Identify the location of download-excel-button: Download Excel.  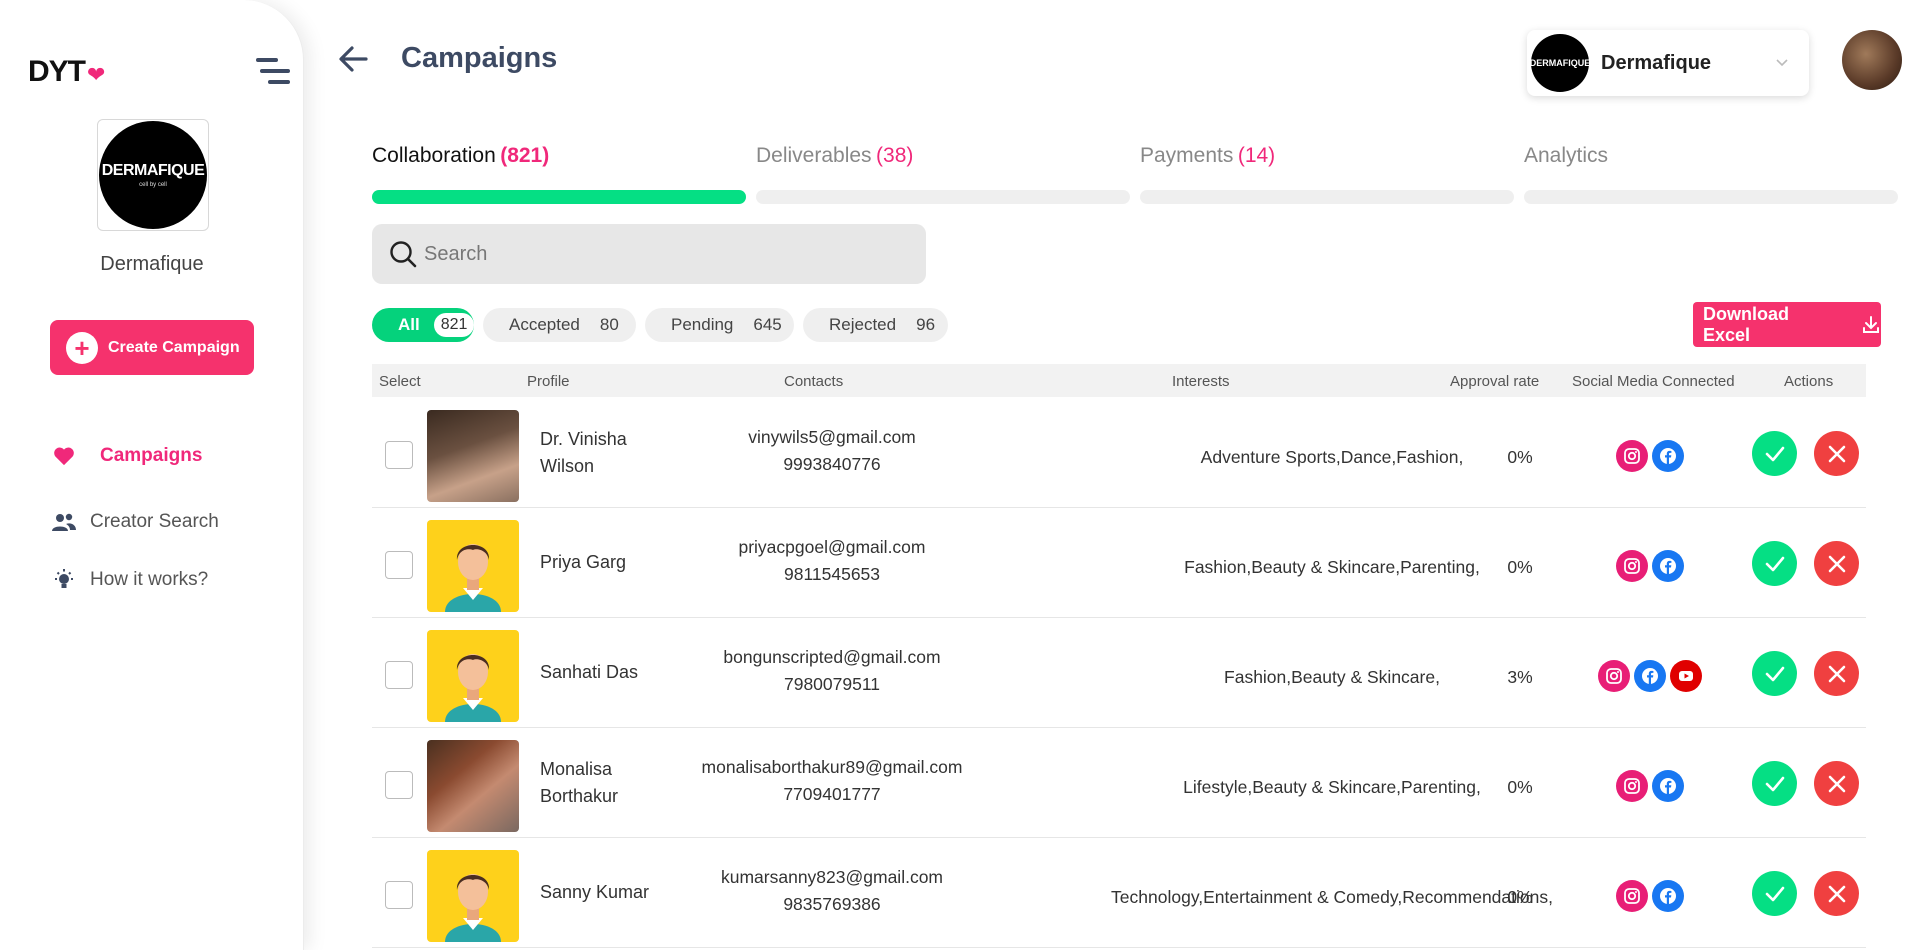
(1787, 324).